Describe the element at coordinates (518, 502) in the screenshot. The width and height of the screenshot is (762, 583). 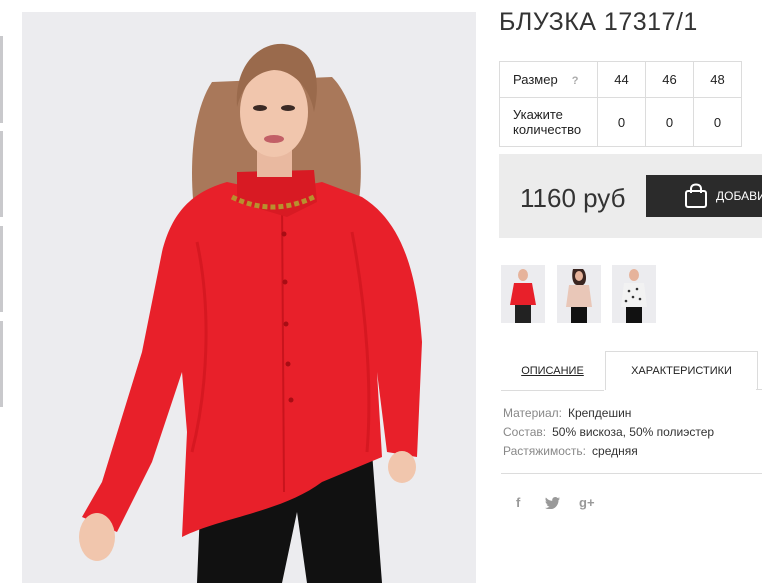
I see `facebook-icon: f` at that location.